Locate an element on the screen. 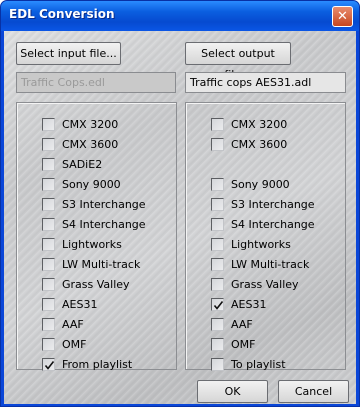 Image resolution: width=360 pixels, height=407 pixels. output-option-label: AAF is located at coordinates (242, 324).